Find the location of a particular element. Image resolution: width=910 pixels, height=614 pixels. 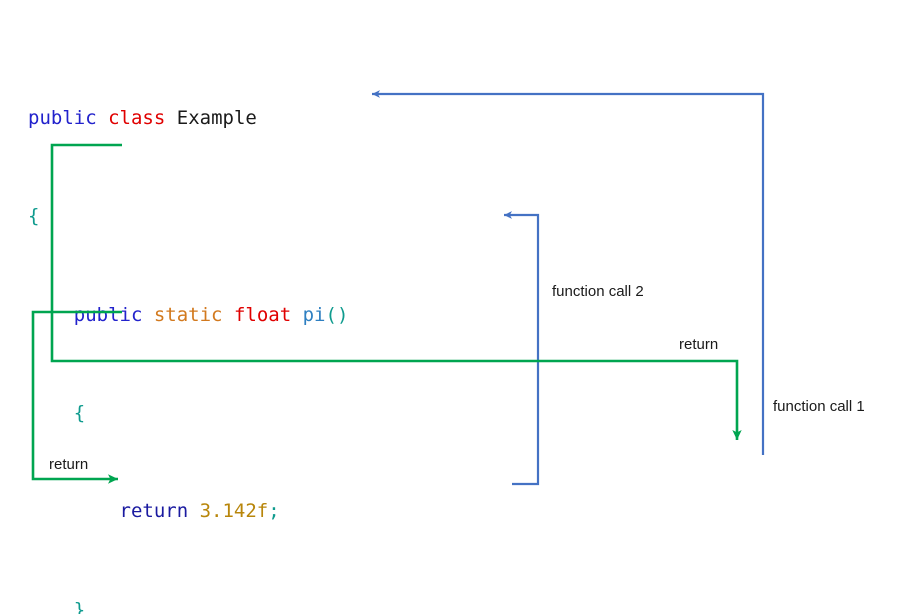

brace-open-class: { is located at coordinates (34, 216).